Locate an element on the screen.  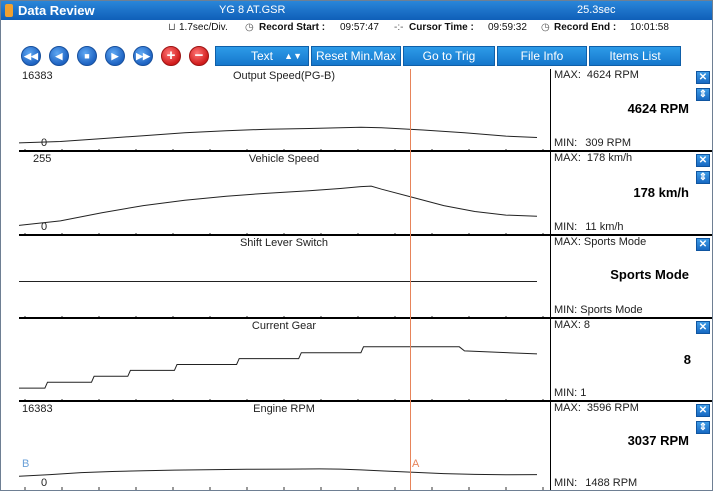
min-readout: MIN: 1 is located at coordinates (570, 393).